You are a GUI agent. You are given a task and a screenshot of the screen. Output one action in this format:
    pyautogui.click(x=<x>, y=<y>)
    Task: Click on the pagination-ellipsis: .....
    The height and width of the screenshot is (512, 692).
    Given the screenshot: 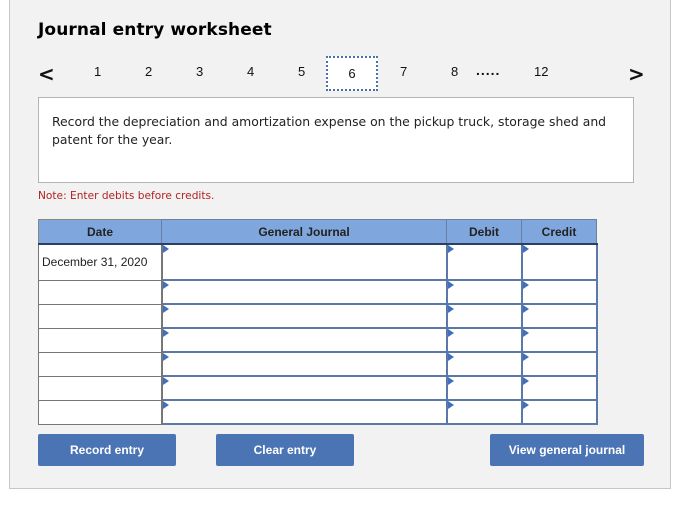 What is the action you would take?
    pyautogui.click(x=488, y=70)
    